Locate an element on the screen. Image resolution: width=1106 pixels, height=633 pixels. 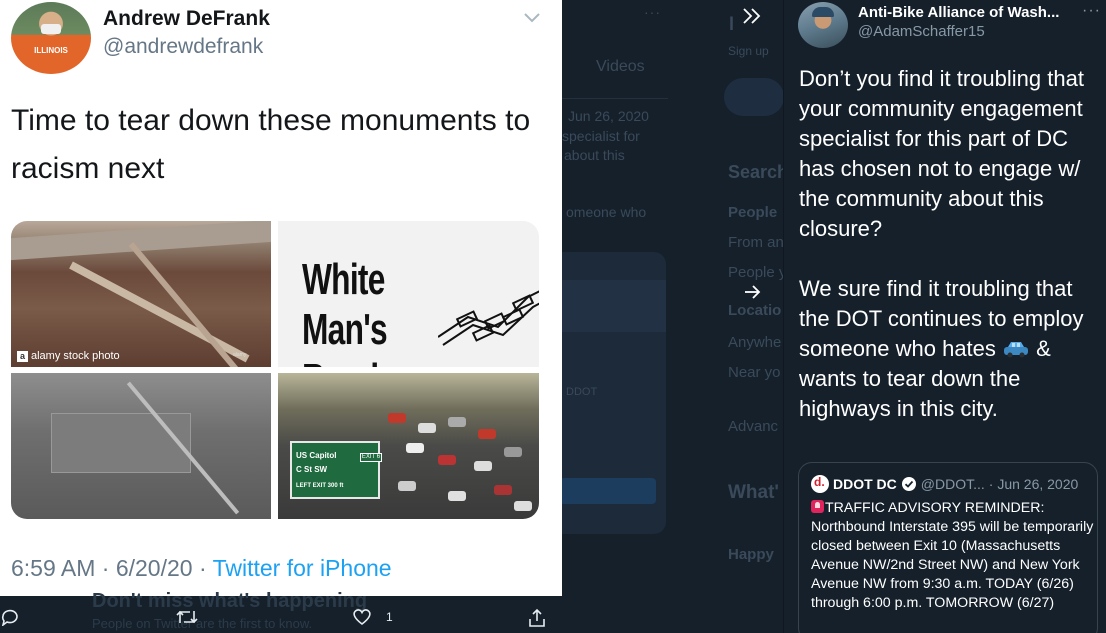
siren-icon is located at coordinates (817, 506).